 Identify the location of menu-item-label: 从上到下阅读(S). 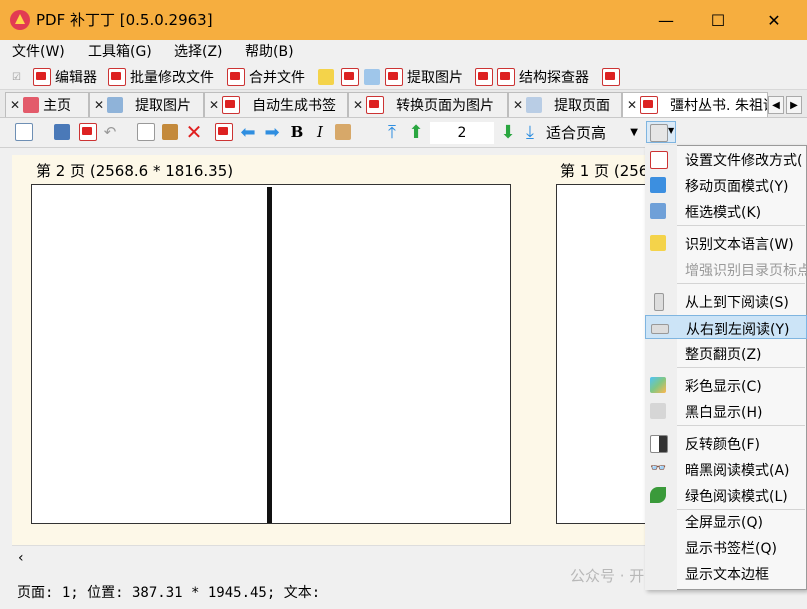
(737, 303).